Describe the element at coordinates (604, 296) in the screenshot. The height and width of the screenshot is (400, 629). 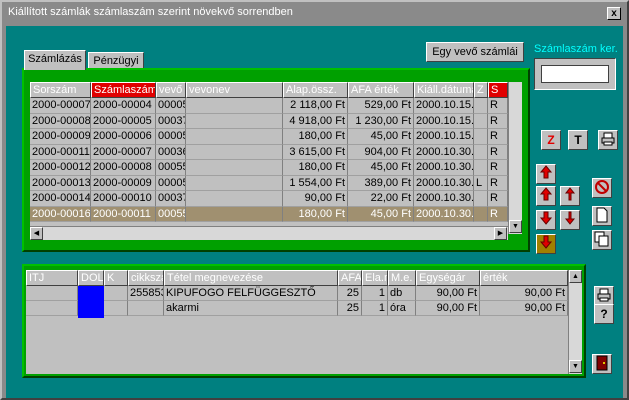
I see `print-items-icon` at that location.